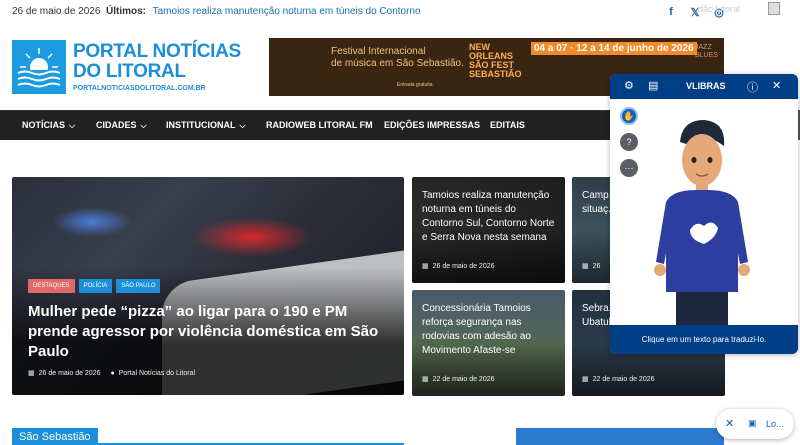  What do you see at coordinates (51, 286) in the screenshot?
I see `tag-destaques: DESTAQUES` at bounding box center [51, 286].